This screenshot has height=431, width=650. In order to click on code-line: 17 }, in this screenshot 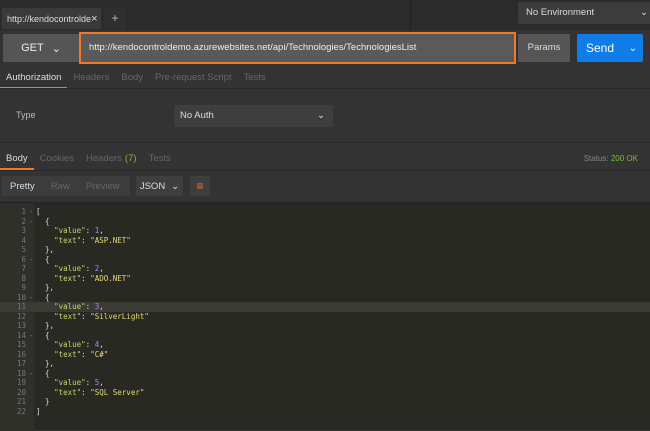, I will do `click(325, 364)`.